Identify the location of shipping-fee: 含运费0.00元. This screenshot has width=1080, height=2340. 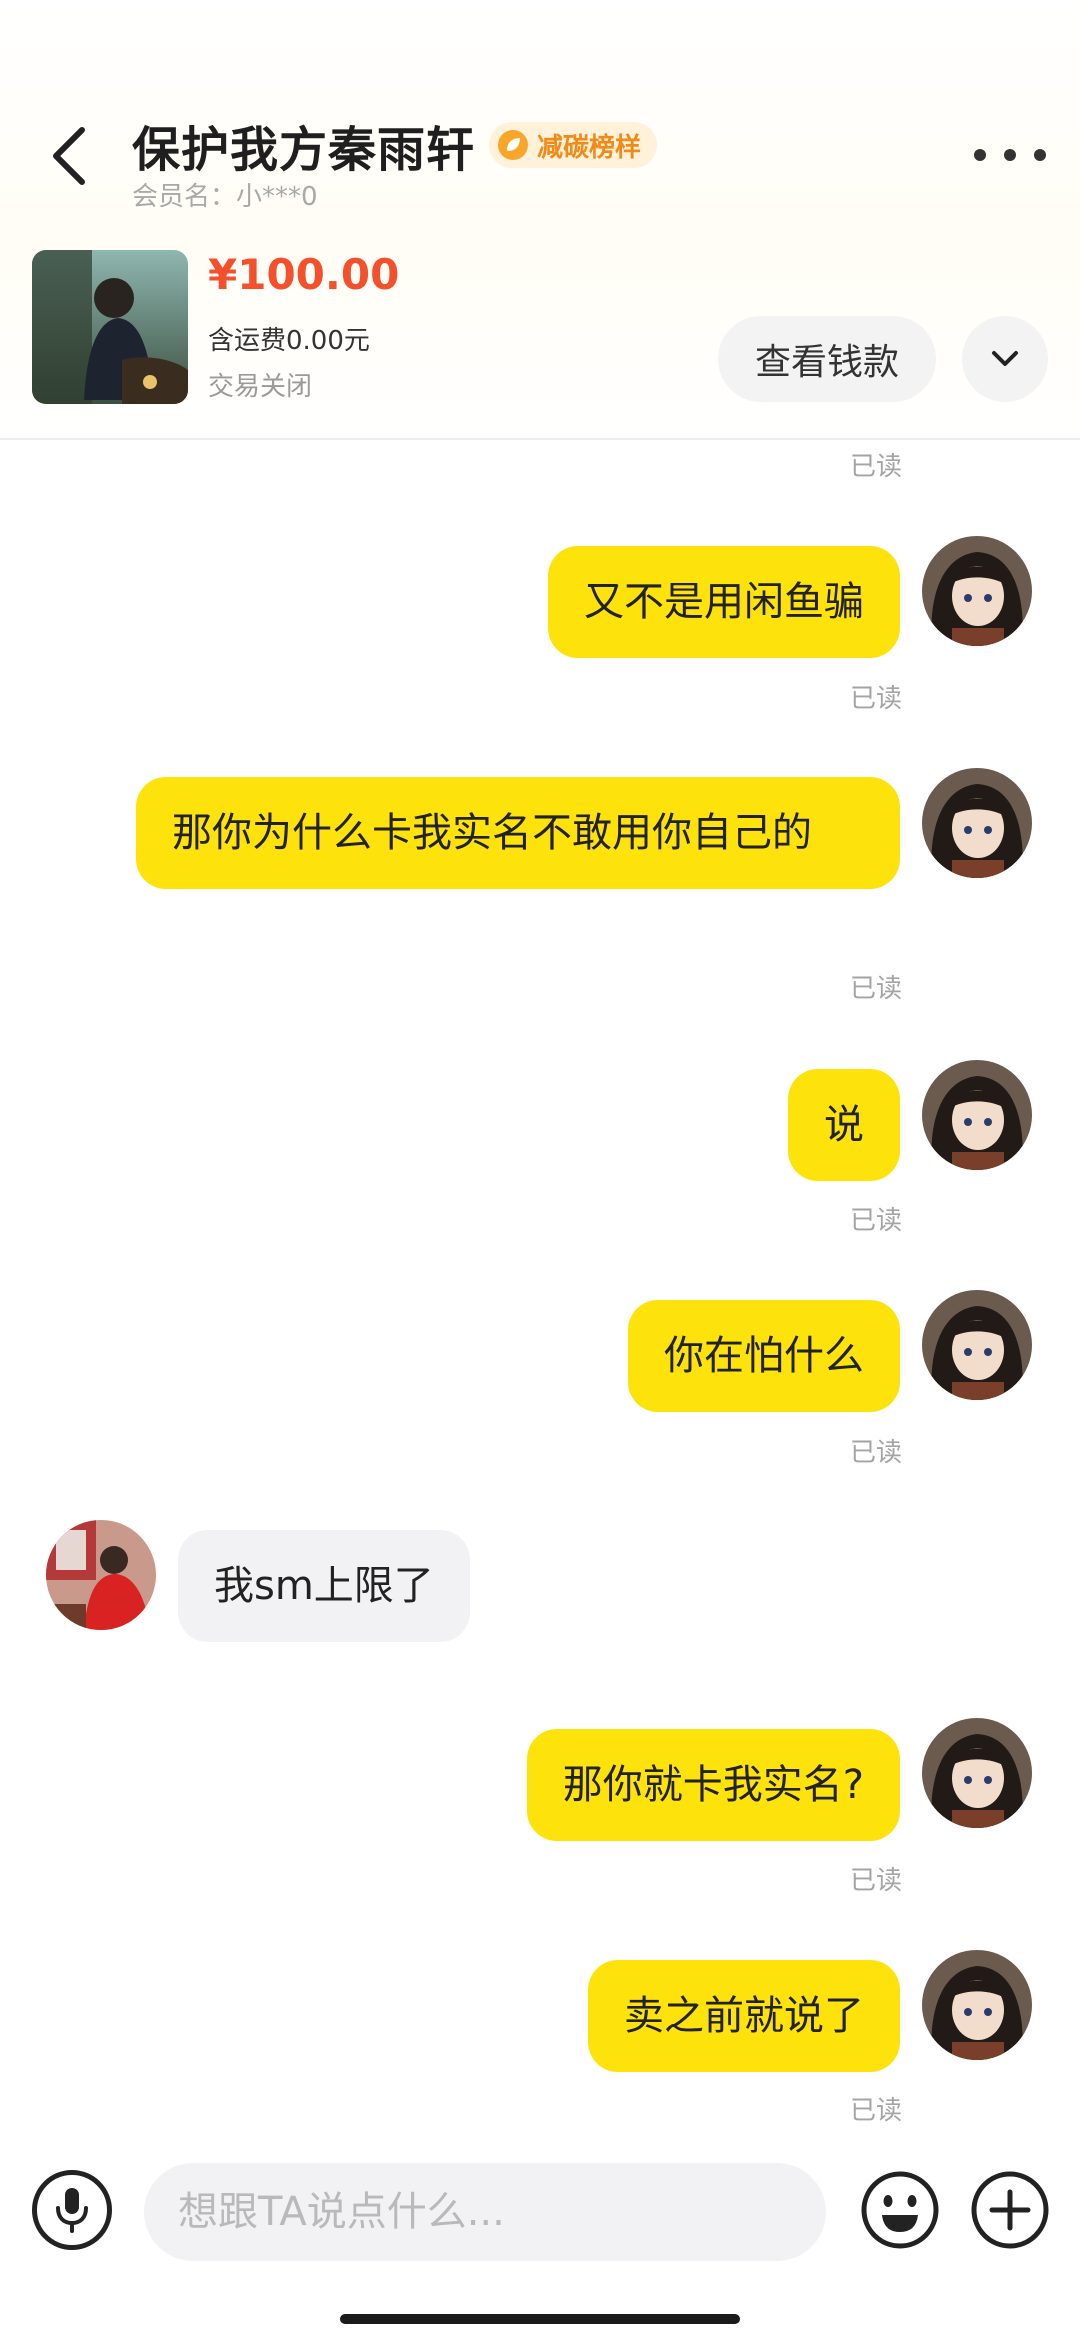
(289, 341).